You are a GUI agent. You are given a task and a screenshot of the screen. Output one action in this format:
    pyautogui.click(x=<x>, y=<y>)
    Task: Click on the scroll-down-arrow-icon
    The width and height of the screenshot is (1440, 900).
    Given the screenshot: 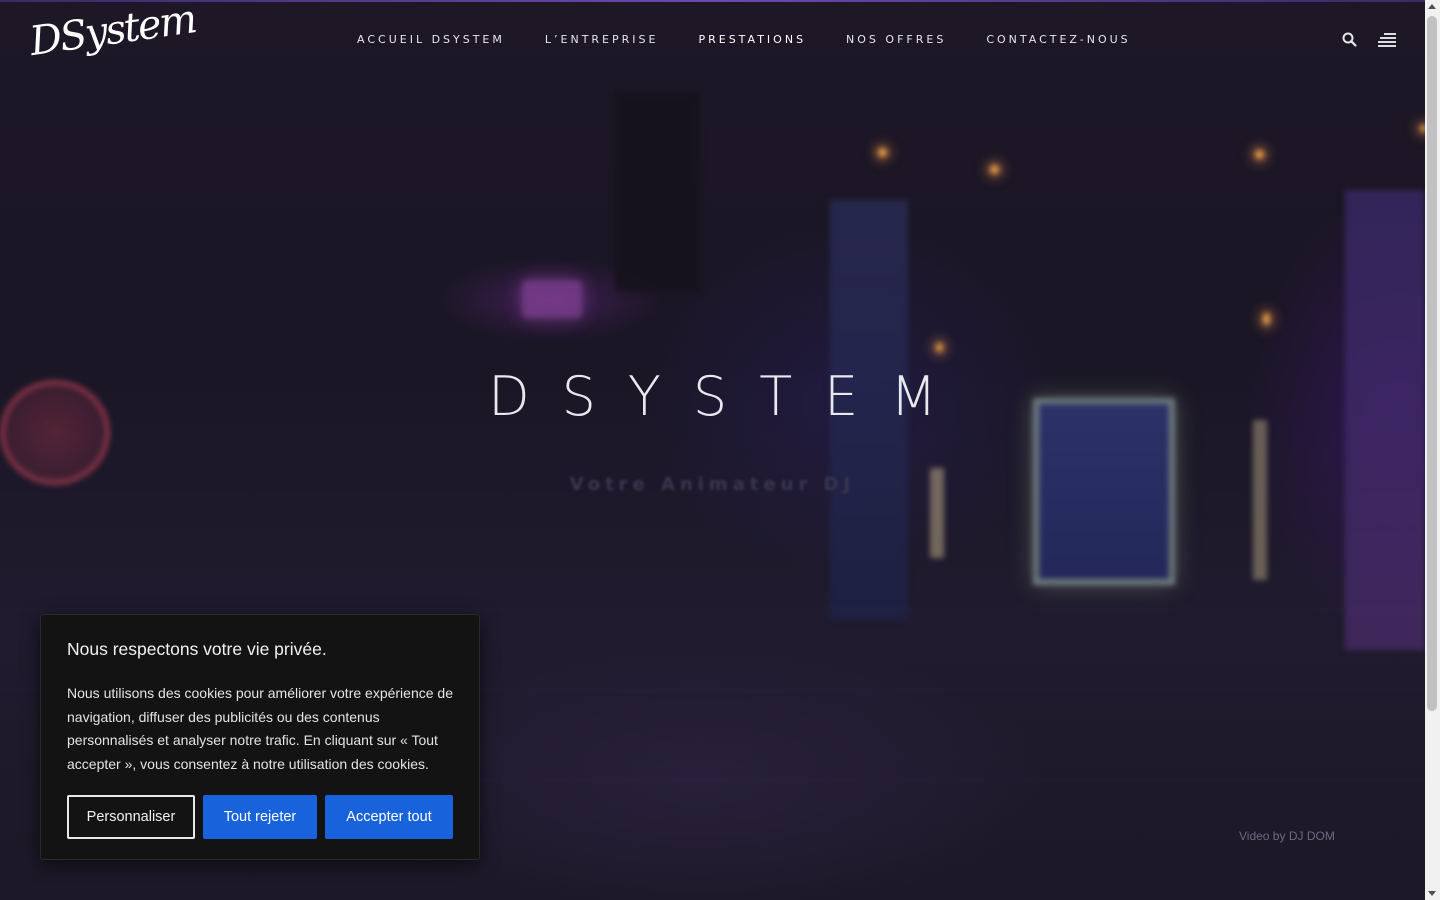 What is the action you would take?
    pyautogui.click(x=1432, y=893)
    